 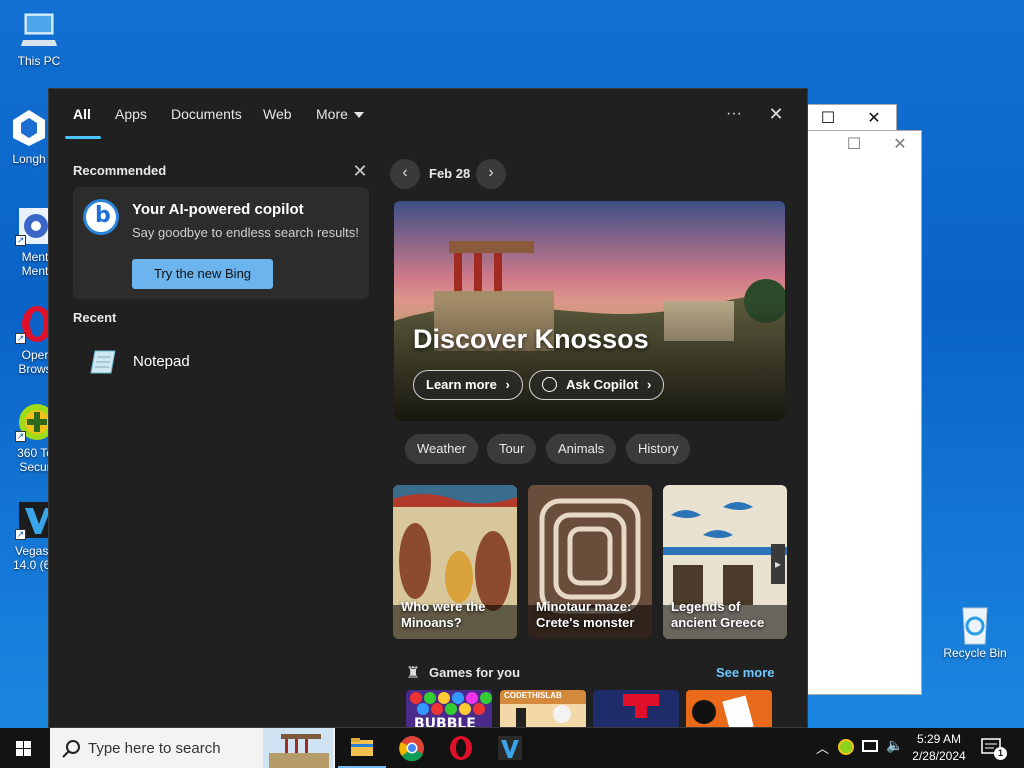 I want to click on learn-more-button: Learn more ›, so click(x=468, y=385).